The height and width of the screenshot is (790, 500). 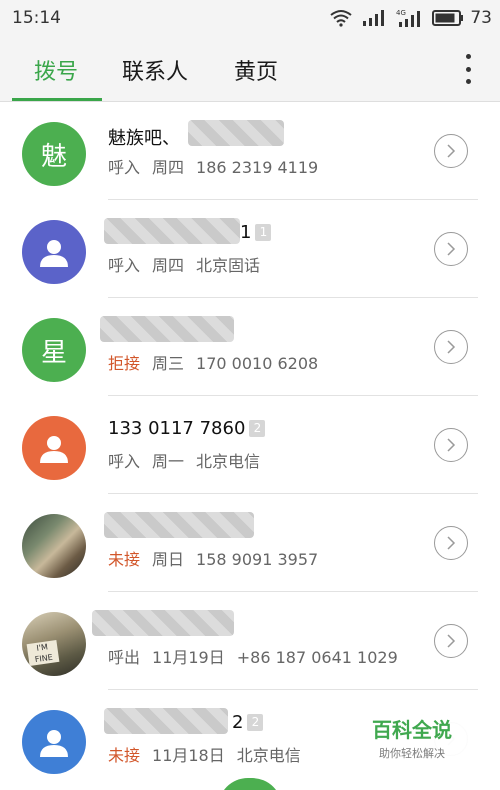 I want to click on call-detail: 呼出 11月19日 +86 187 0641 1029, so click(x=253, y=656).